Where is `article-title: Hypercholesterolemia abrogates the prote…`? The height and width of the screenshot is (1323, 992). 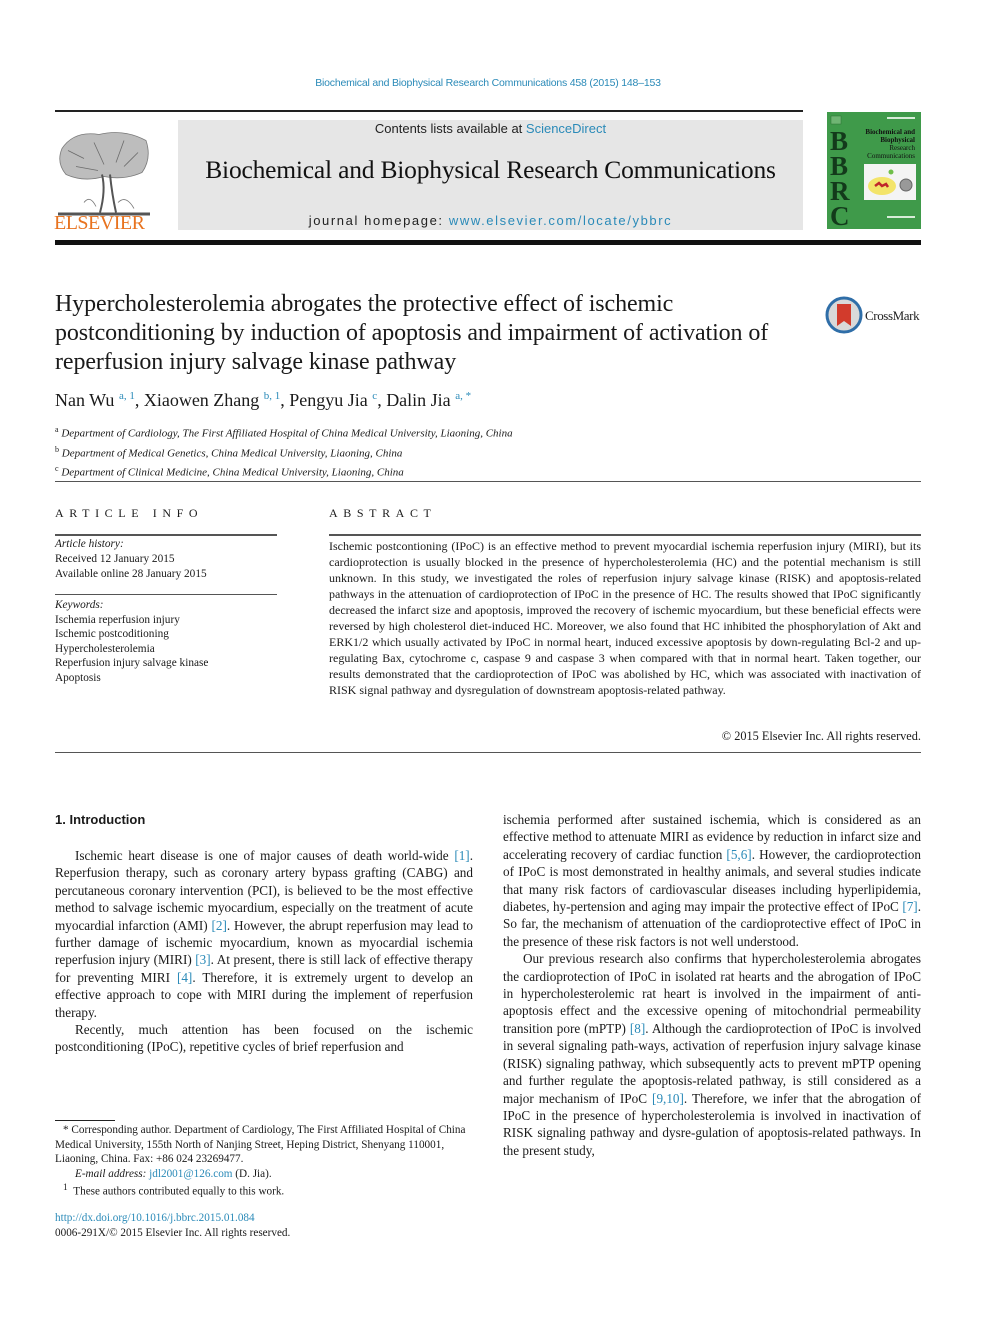 article-title: Hypercholesterolemia abrogates the prote… is located at coordinates (412, 333).